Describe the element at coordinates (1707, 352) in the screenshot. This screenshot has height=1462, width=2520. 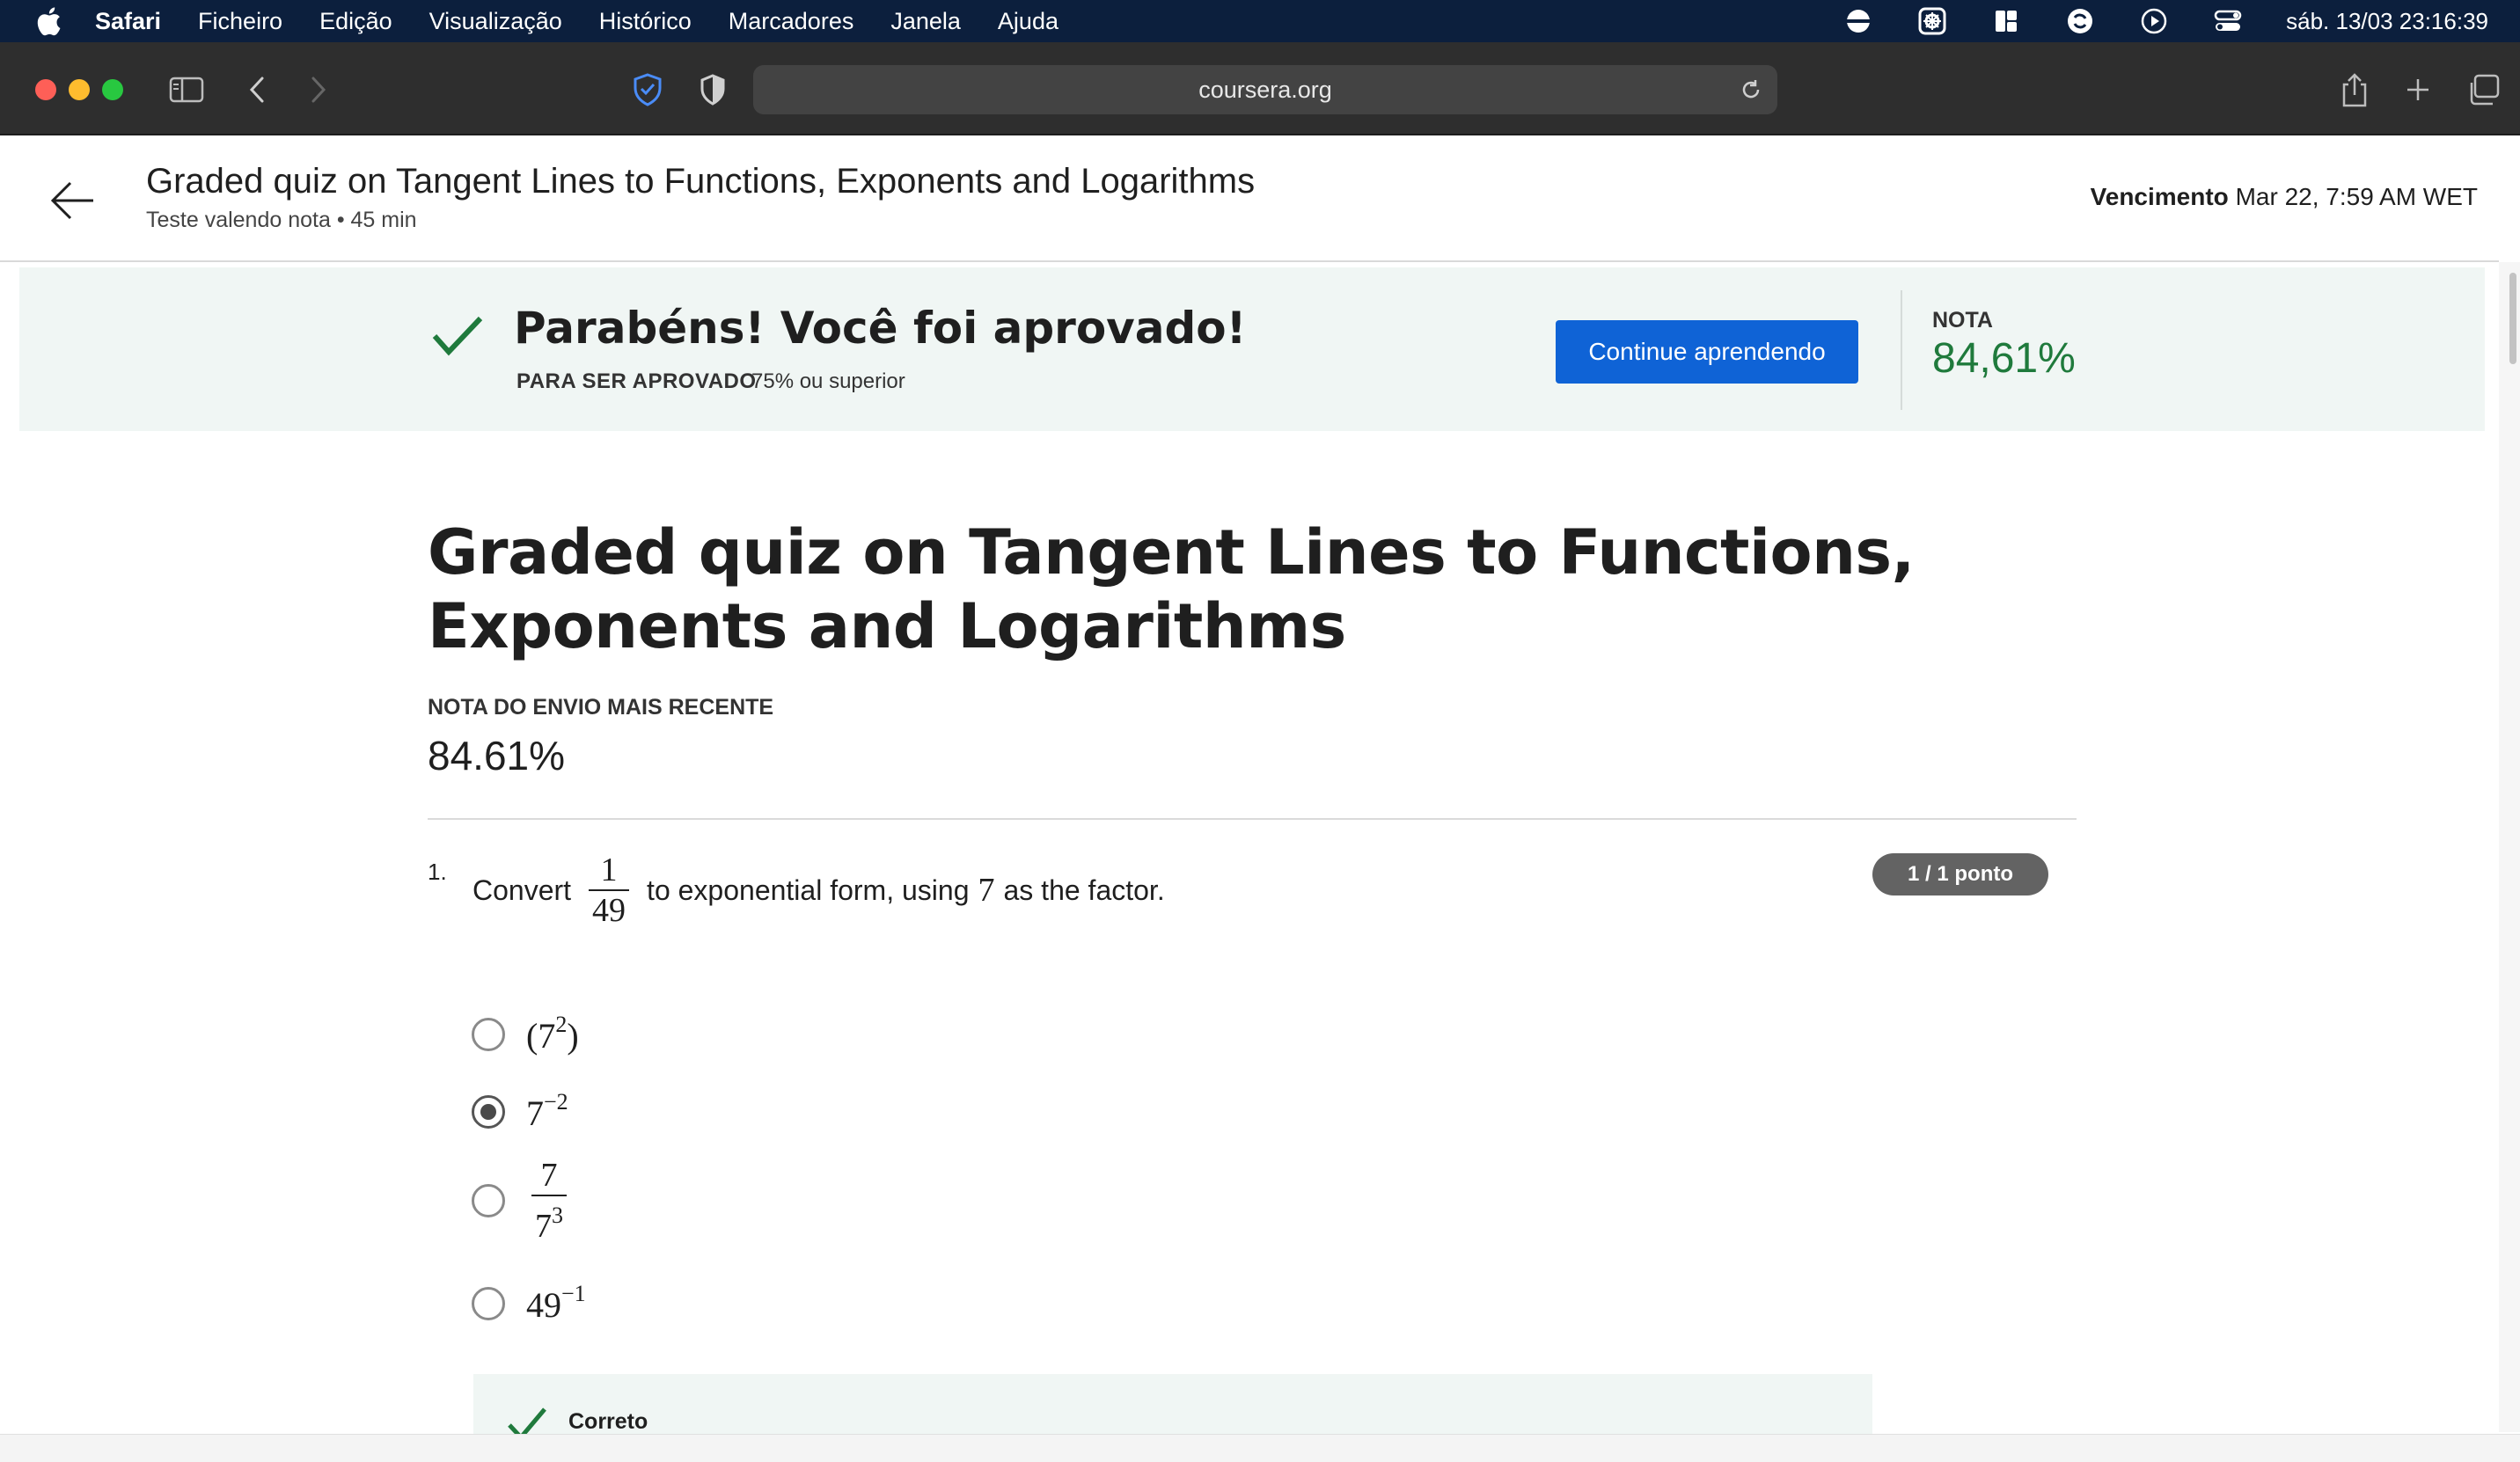
I see `continue-learning-button: Continue aprendendo` at that location.